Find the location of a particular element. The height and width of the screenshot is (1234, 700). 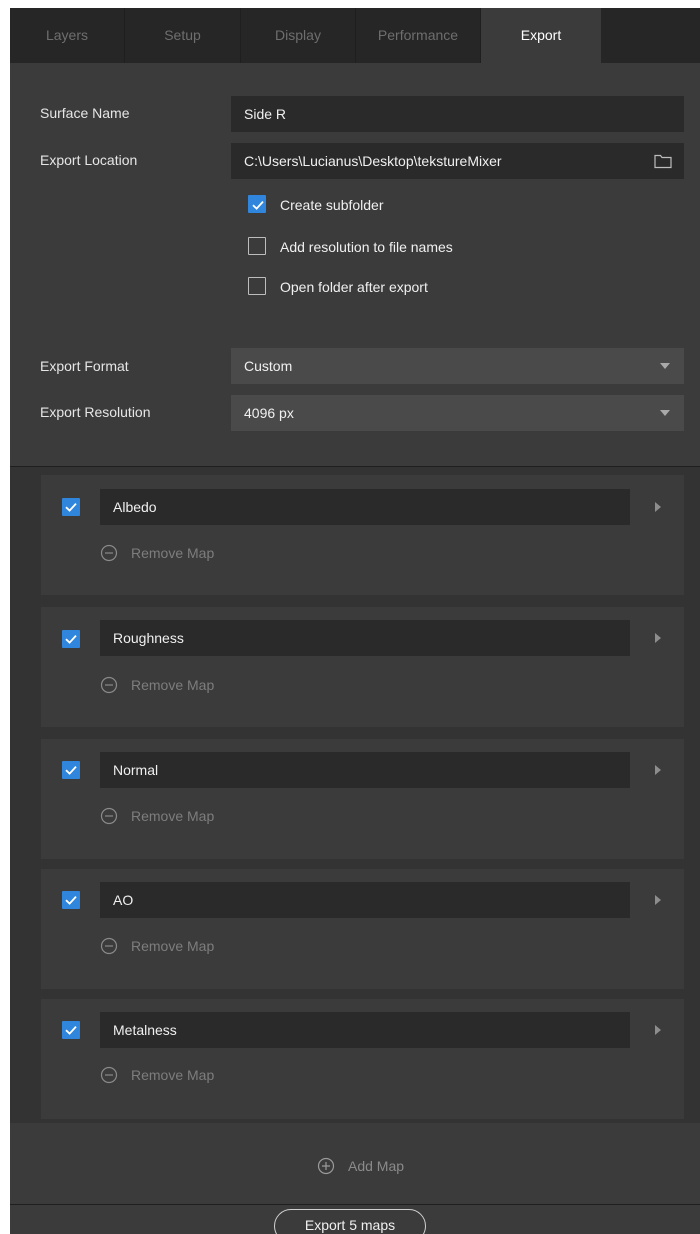

checkbox-checked-icon is located at coordinates (257, 204).